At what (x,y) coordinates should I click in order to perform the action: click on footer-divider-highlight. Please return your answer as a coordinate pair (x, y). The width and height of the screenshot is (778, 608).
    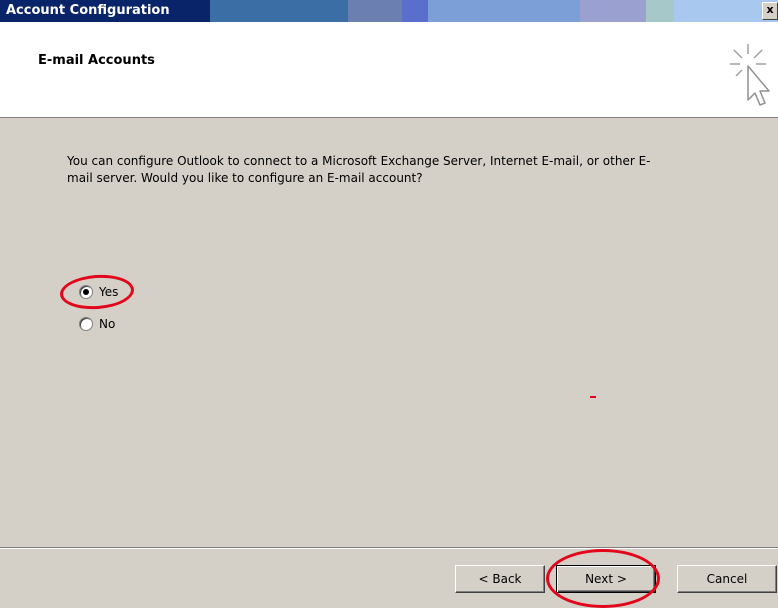
    Looking at the image, I should click on (389, 548).